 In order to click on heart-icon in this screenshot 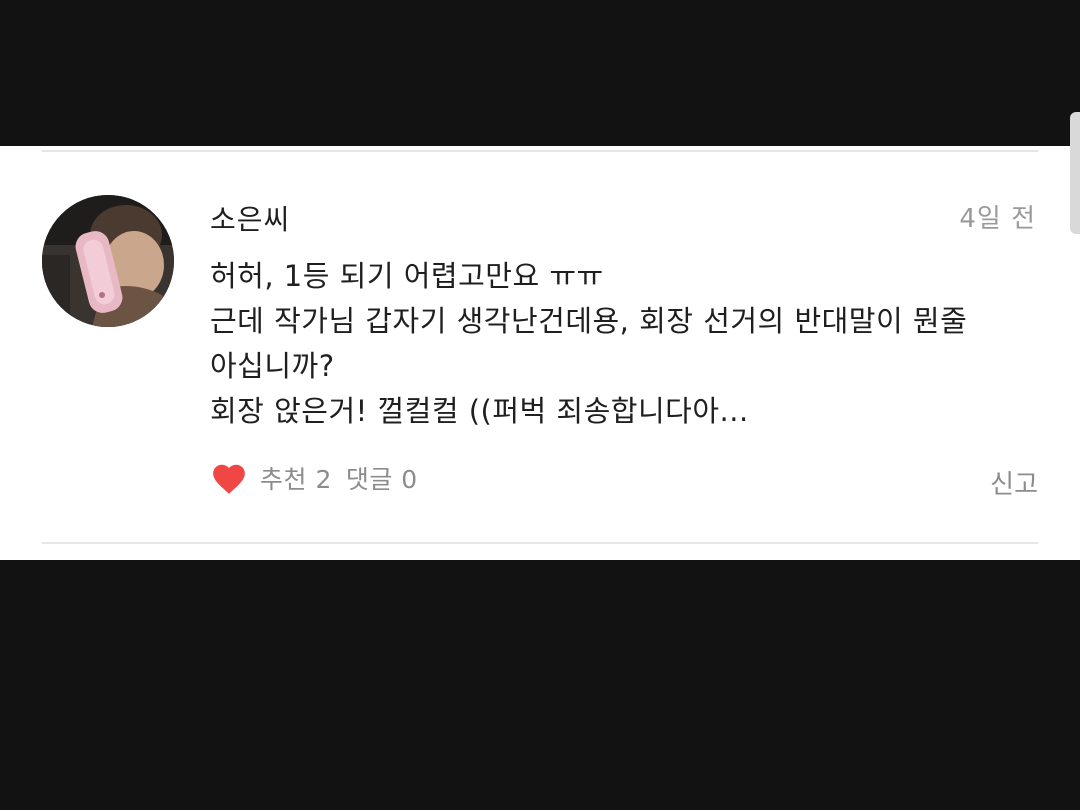, I will do `click(229, 478)`.